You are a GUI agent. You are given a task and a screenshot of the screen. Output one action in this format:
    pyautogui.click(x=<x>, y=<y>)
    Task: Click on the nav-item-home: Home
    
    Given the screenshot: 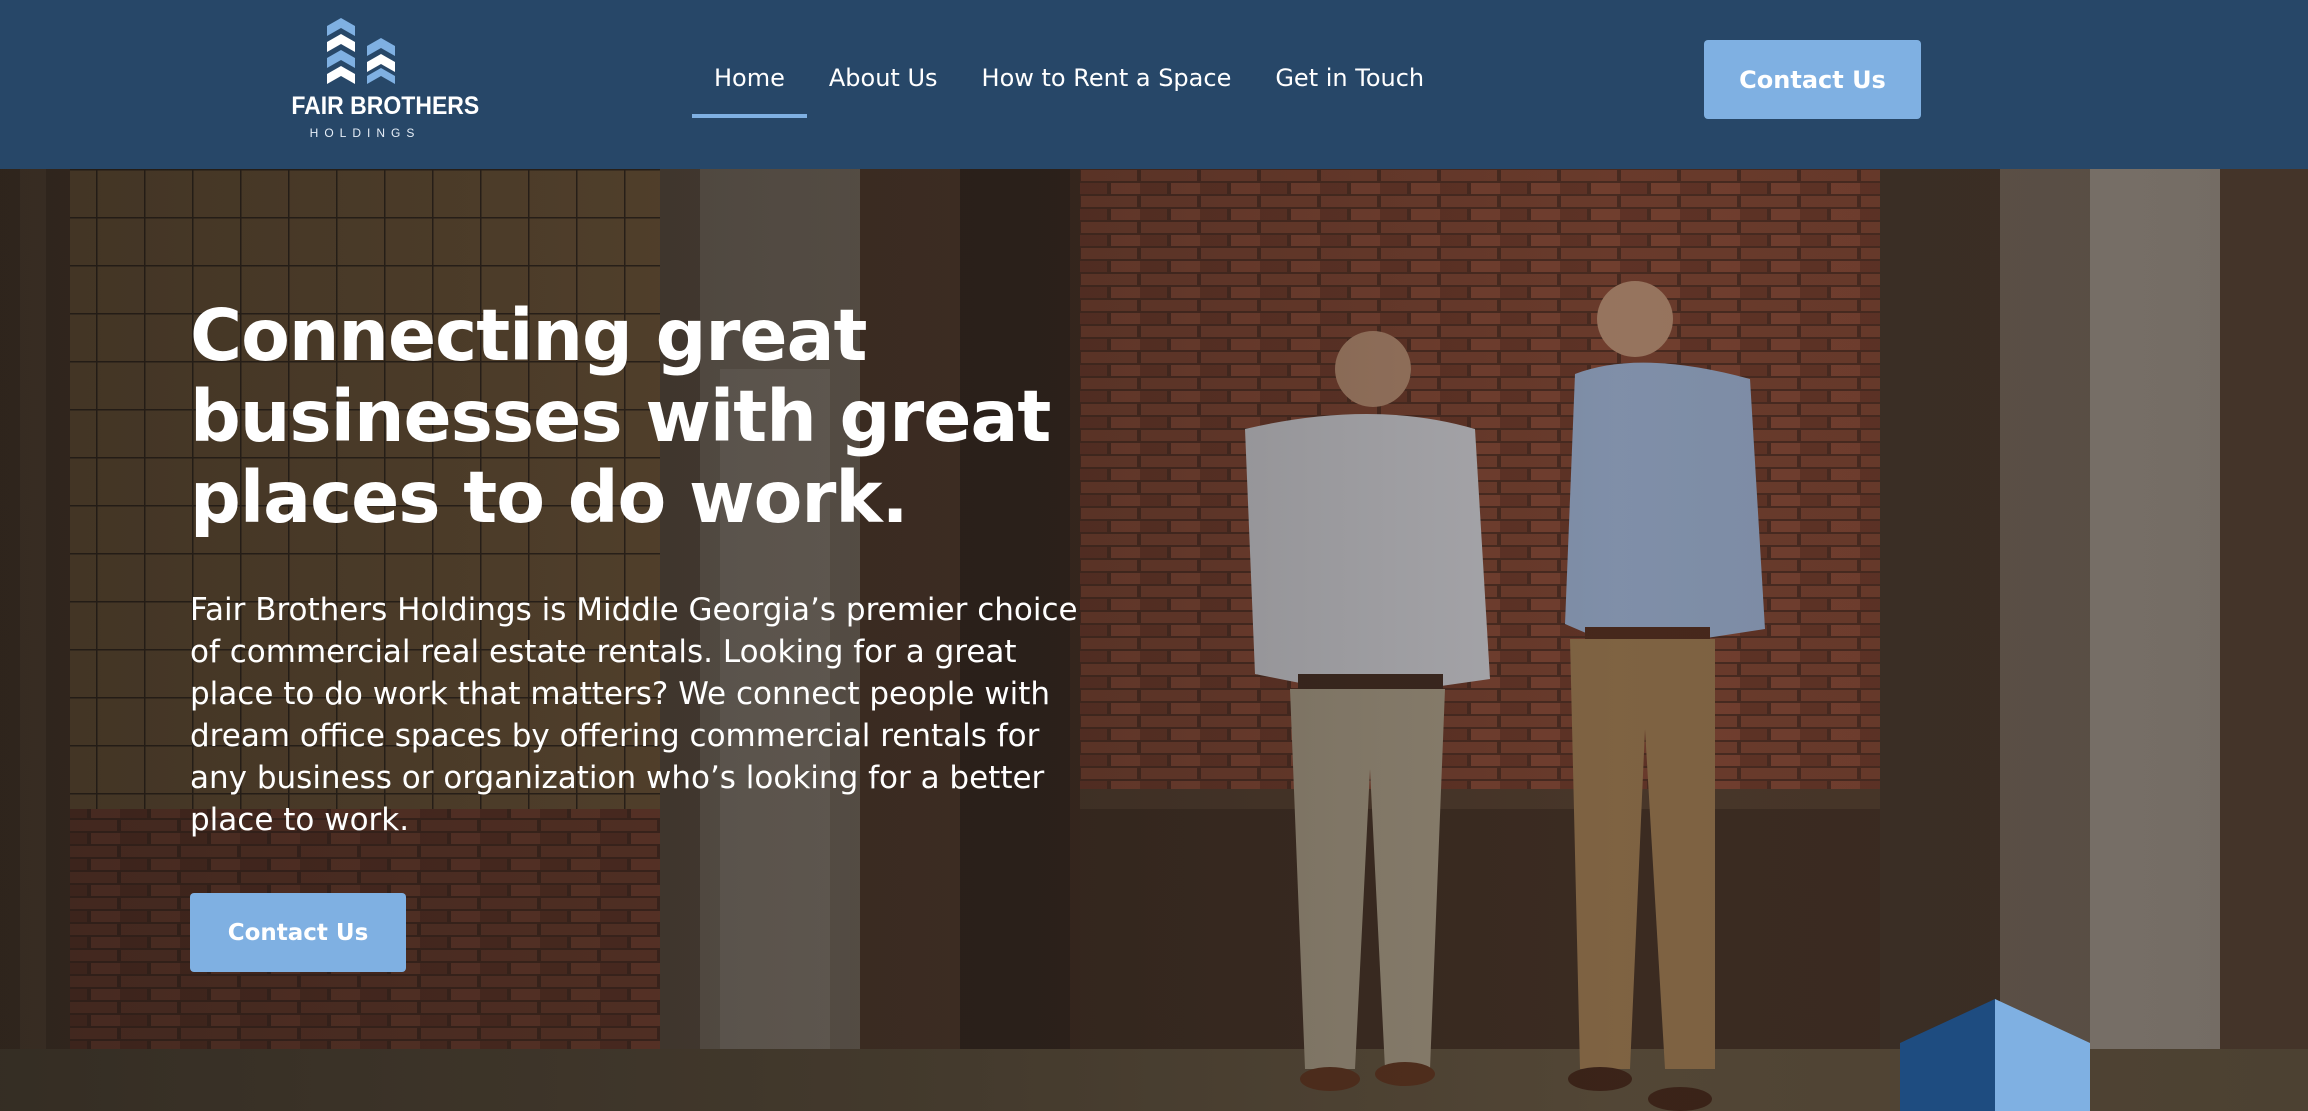 What is the action you would take?
    pyautogui.click(x=749, y=88)
    